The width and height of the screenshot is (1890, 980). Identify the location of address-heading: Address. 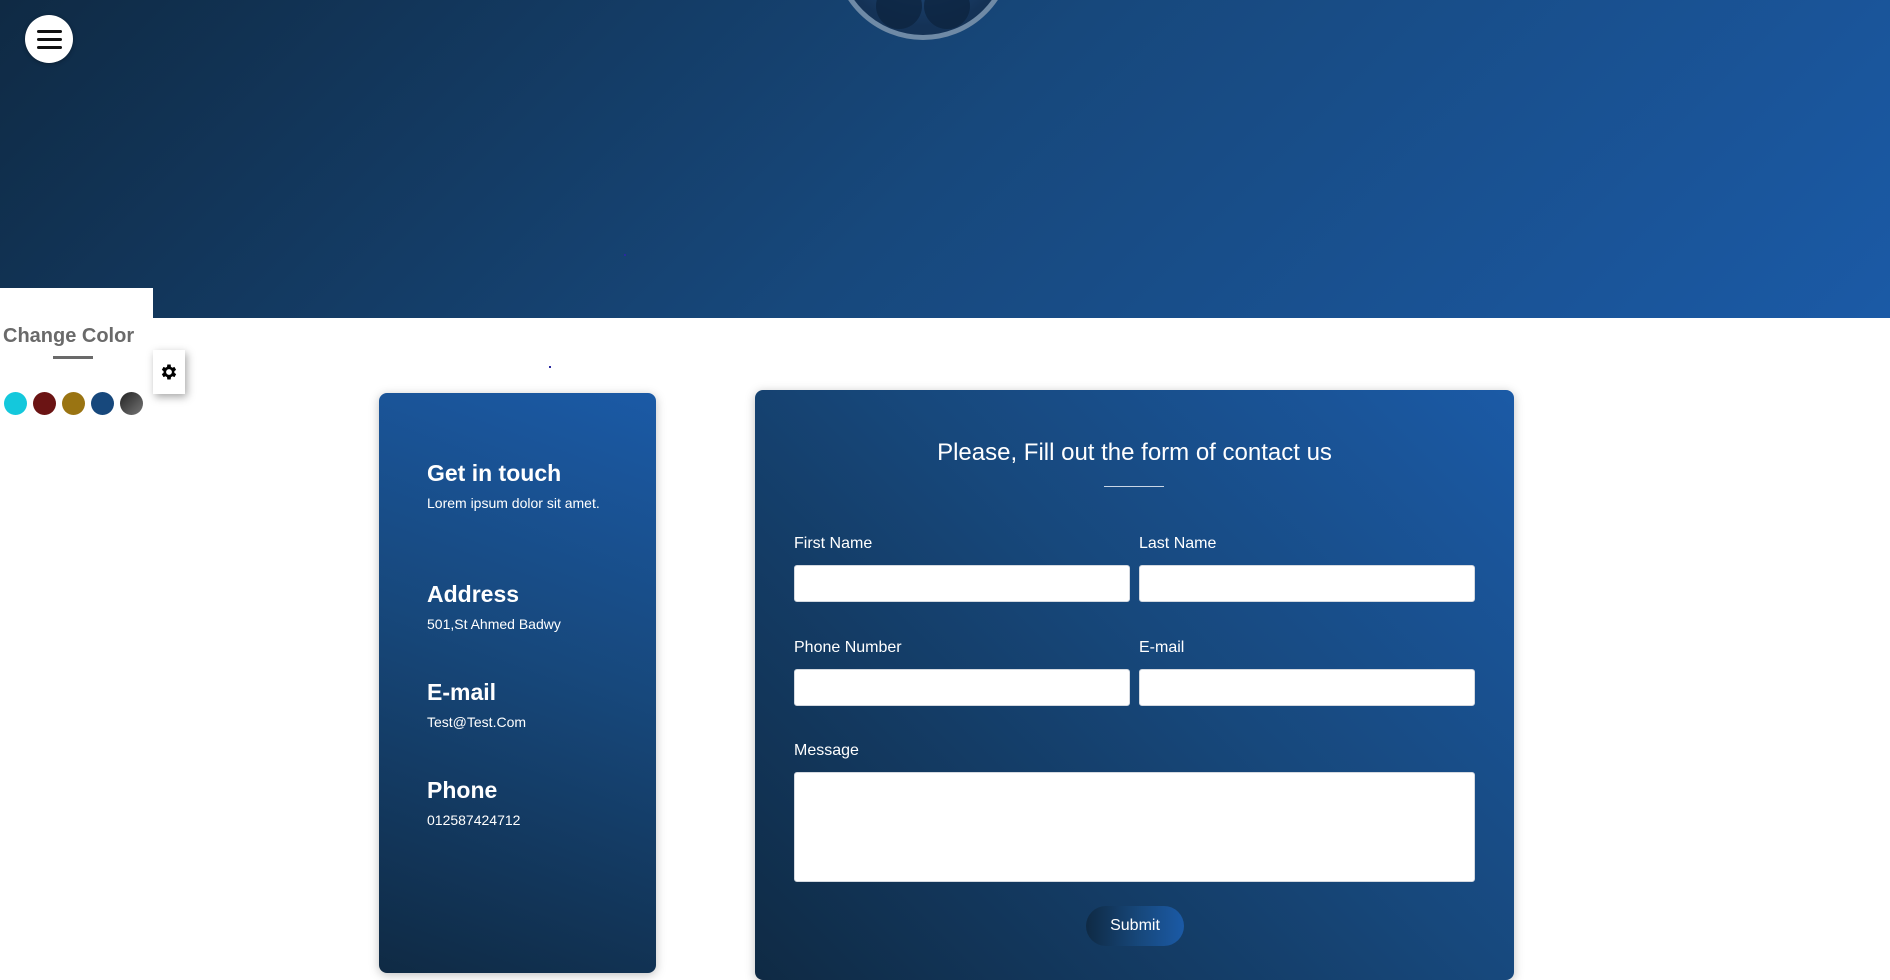
(473, 594).